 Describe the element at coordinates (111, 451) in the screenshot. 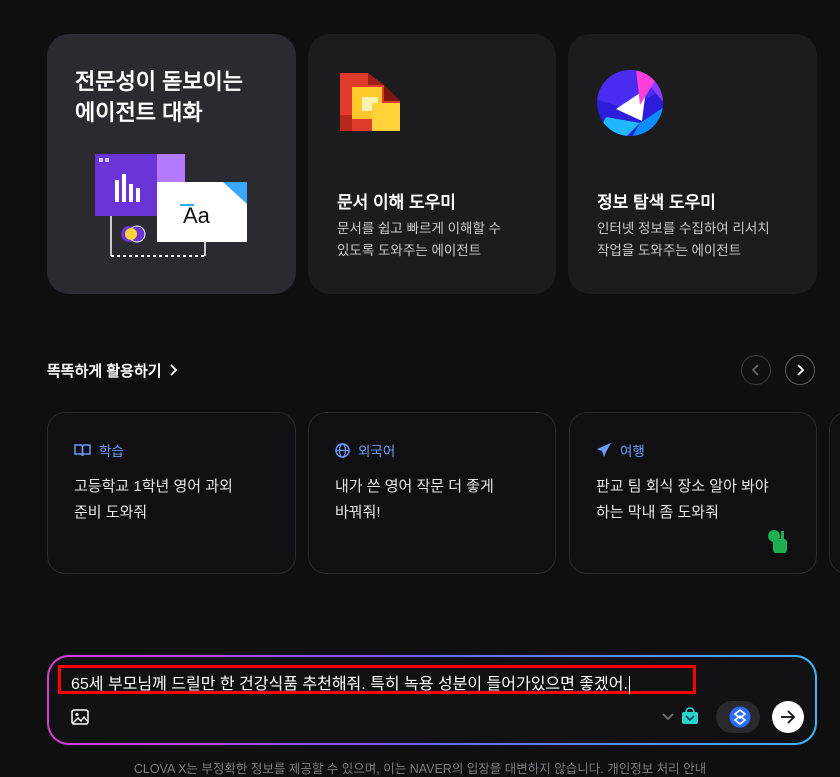

I see `suggestion-category-label: 학습` at that location.